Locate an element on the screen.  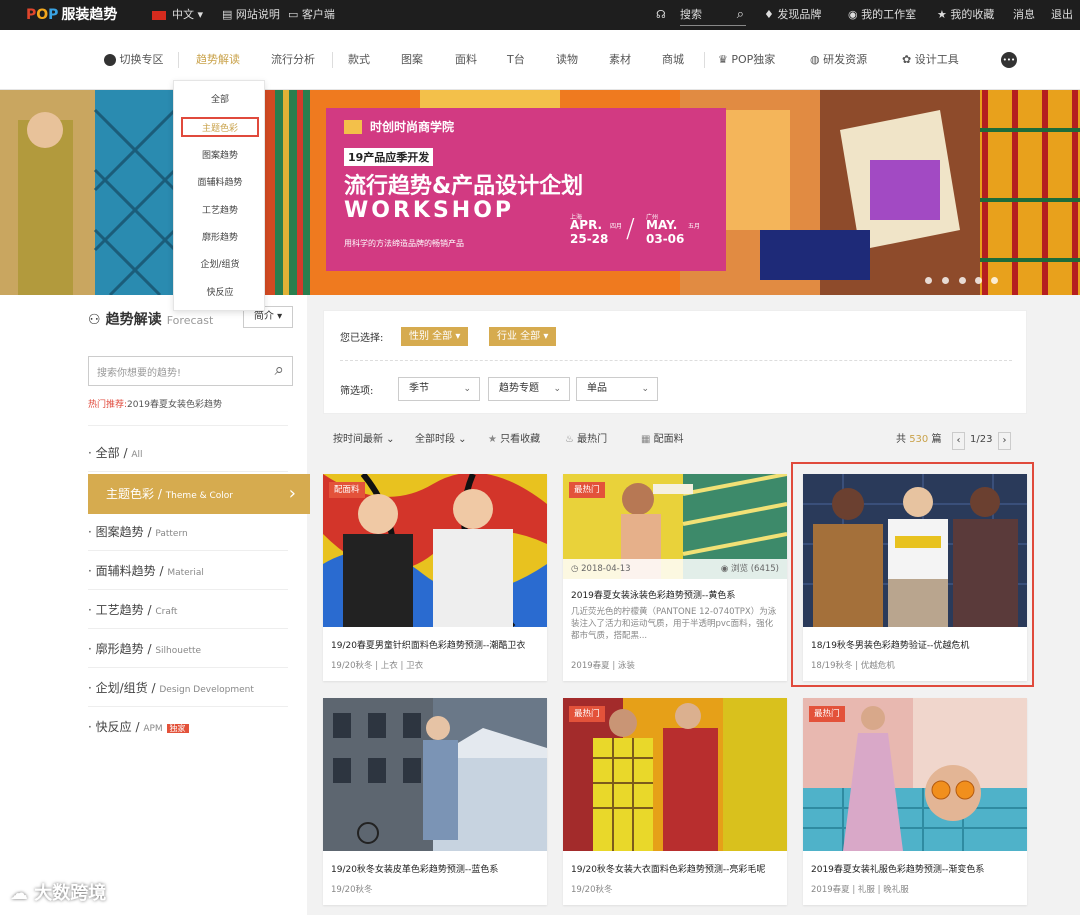
card-date: ◷ 2018-04-13 is located at coordinates (601, 569).